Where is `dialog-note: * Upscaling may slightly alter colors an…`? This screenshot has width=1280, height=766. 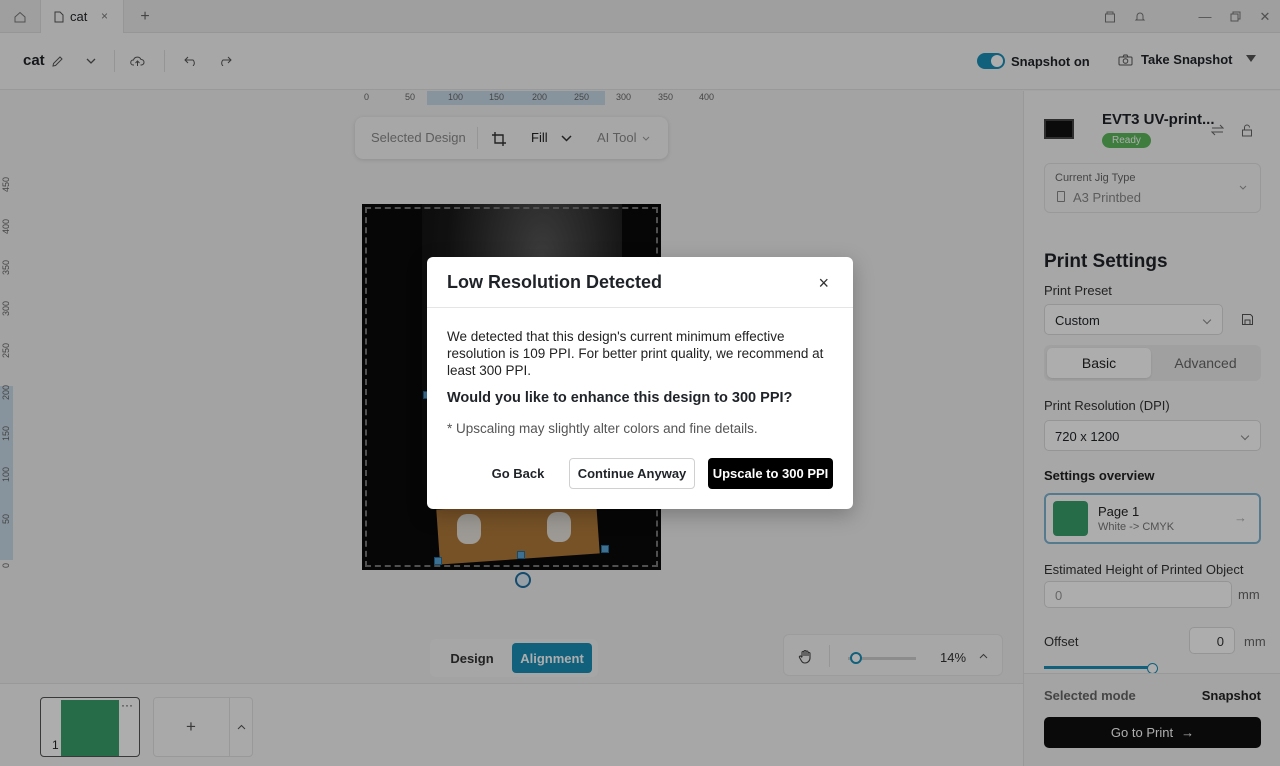
dialog-note: * Upscaling may slightly alter colors an… is located at coordinates (602, 428).